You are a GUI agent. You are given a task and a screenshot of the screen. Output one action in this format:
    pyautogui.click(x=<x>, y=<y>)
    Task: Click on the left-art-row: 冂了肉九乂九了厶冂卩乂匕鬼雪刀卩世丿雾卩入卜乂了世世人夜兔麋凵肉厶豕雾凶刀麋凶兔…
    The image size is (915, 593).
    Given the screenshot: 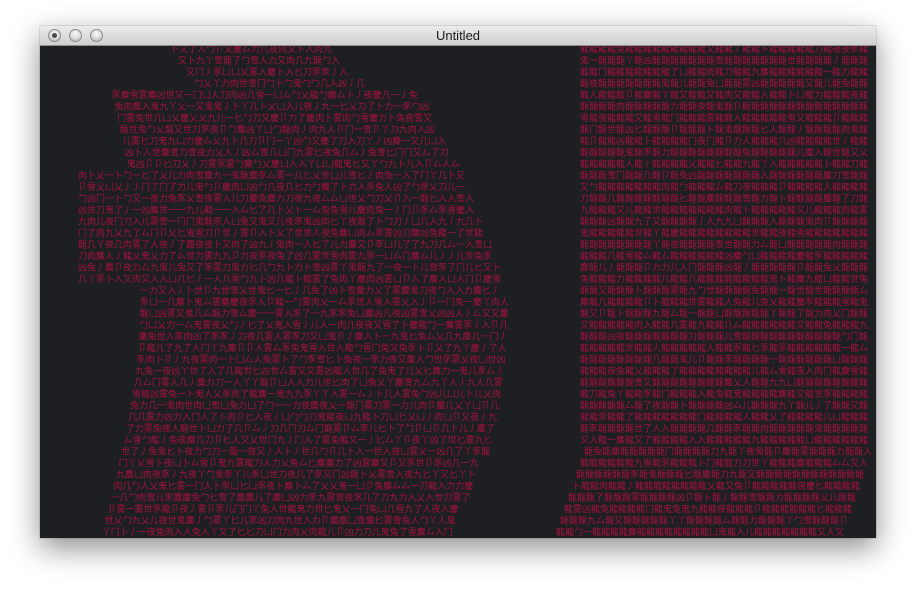 What is the action you would take?
    pyautogui.click(x=280, y=233)
    